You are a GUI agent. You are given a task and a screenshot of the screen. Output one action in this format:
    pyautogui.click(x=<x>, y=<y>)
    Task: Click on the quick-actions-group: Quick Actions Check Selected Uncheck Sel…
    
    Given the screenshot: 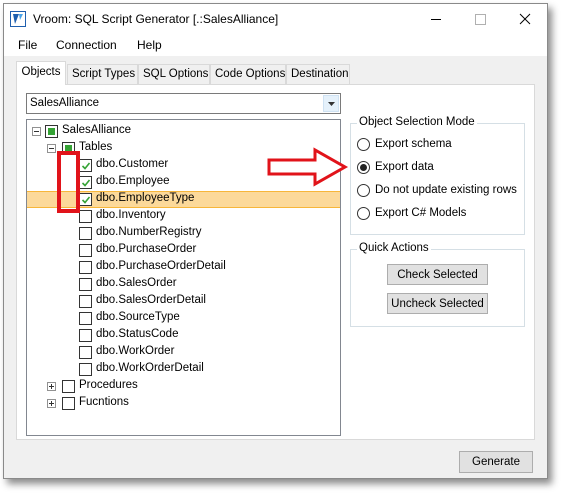 What is the action you would take?
    pyautogui.click(x=437, y=284)
    